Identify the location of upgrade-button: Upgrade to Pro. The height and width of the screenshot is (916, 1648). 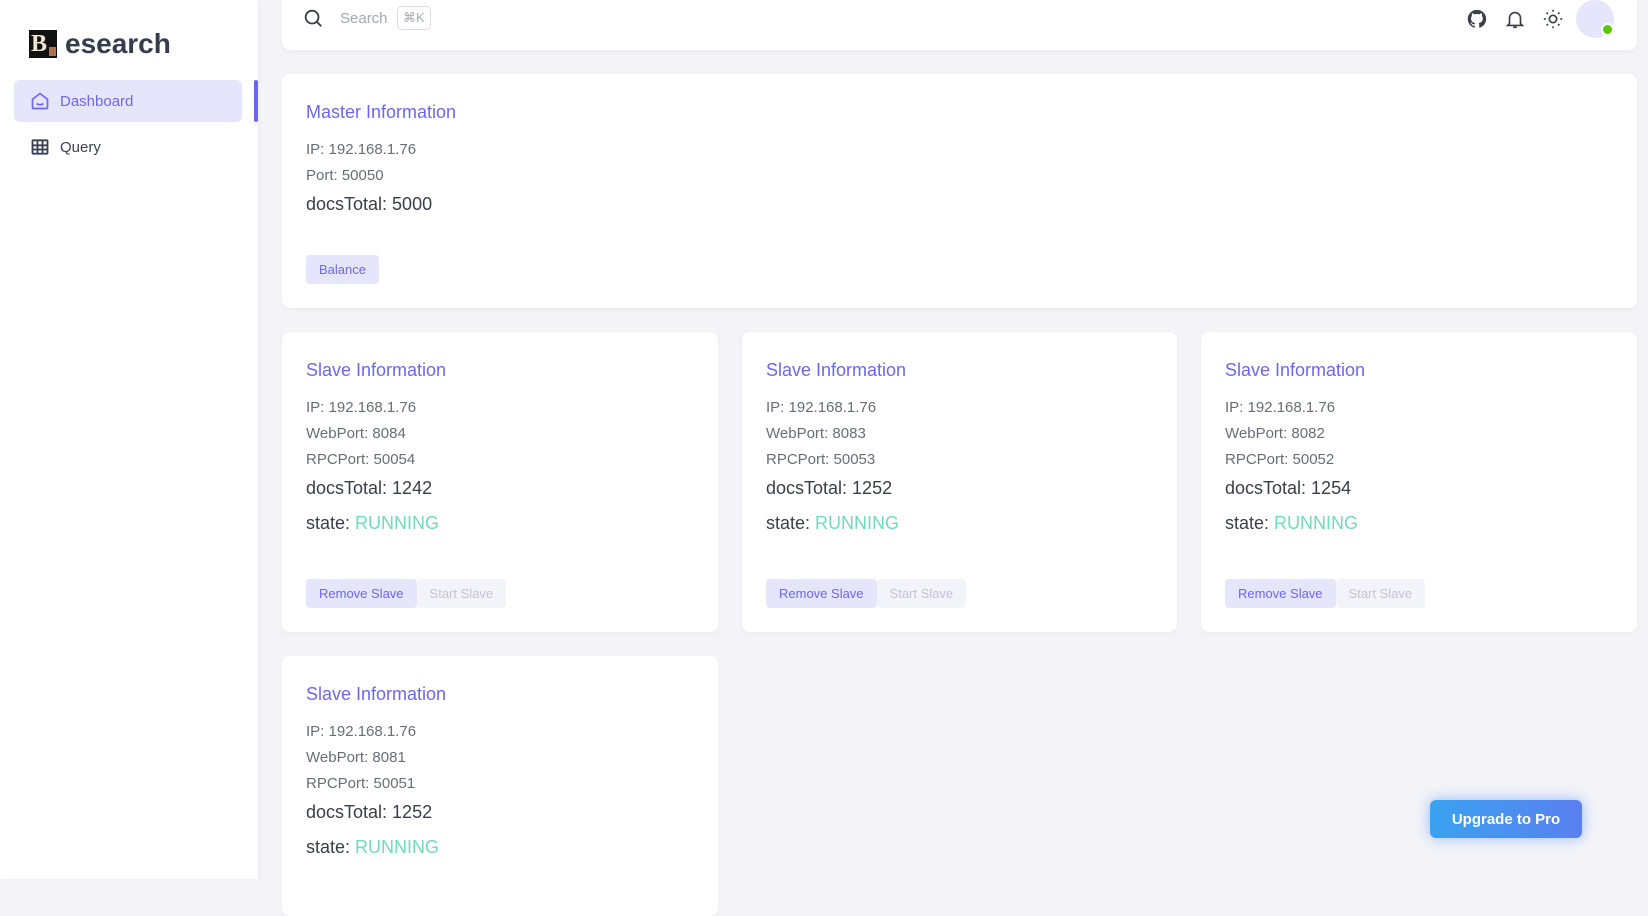
(1506, 819).